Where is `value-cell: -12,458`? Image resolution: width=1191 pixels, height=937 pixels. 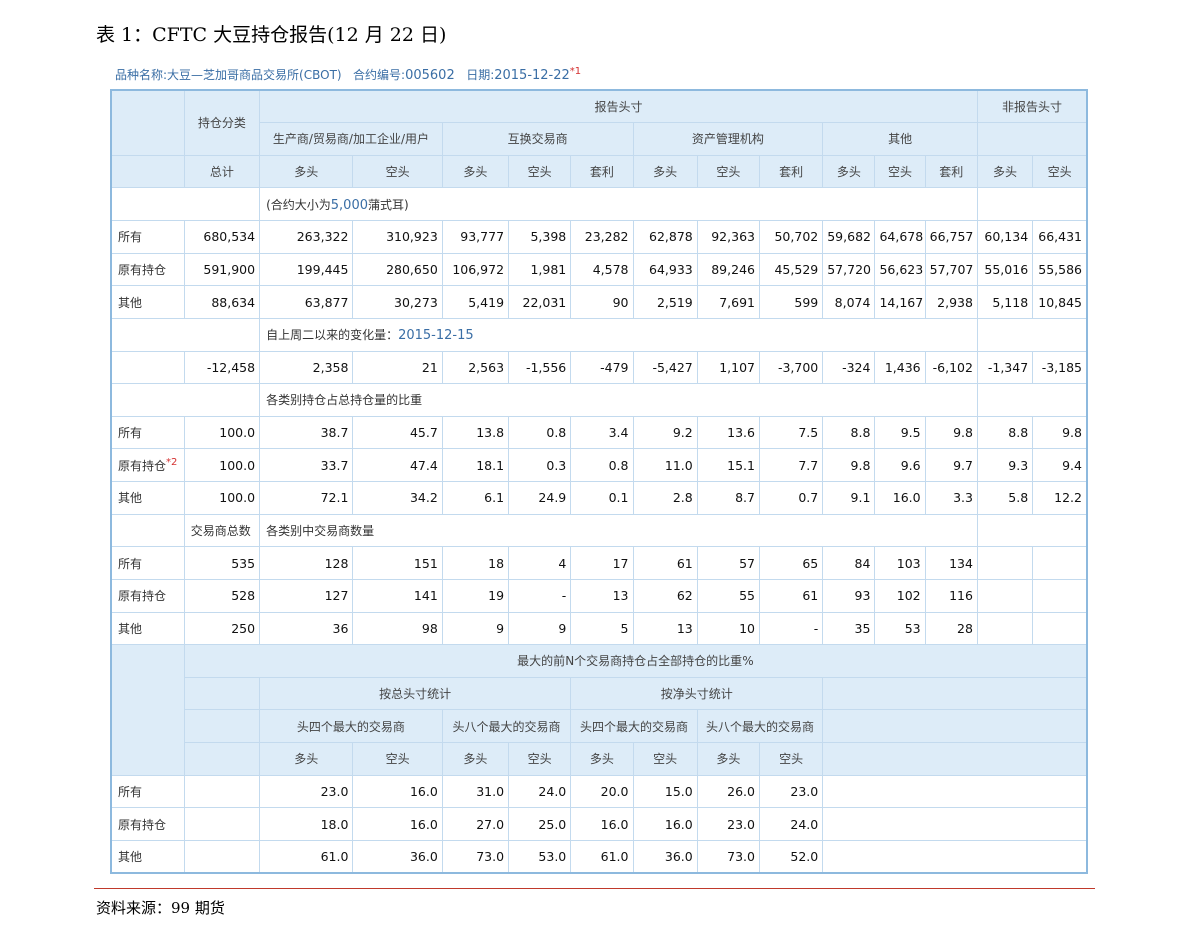 value-cell: -12,458 is located at coordinates (222, 367).